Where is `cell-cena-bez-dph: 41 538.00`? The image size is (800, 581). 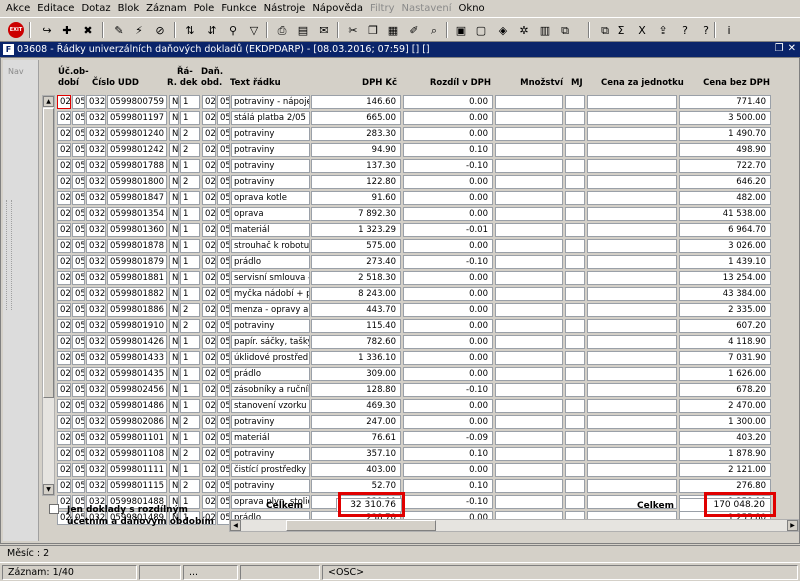 cell-cena-bez-dph: 41 538.00 is located at coordinates (725, 214).